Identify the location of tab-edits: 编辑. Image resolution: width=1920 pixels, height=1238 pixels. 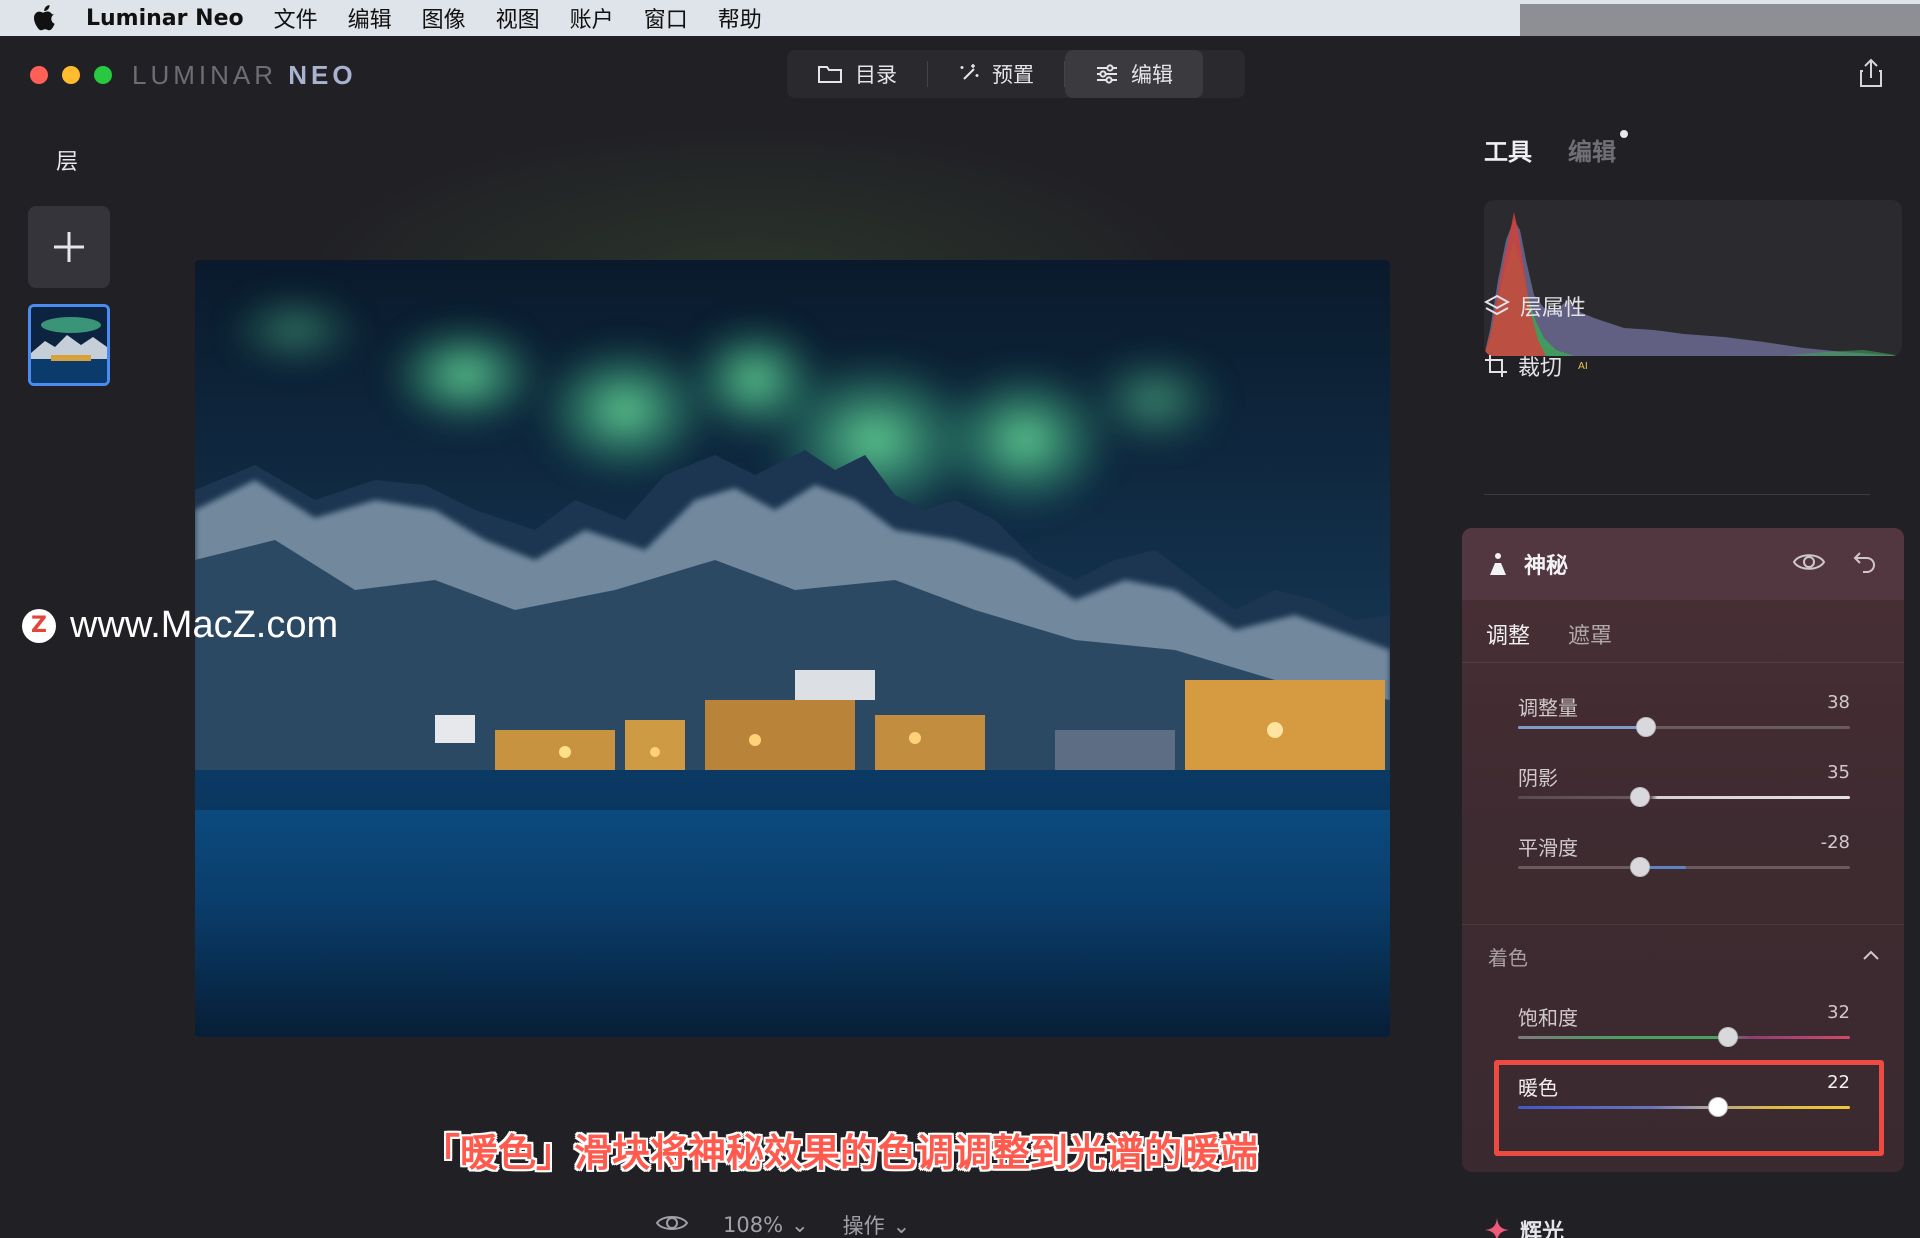
(1598, 148).